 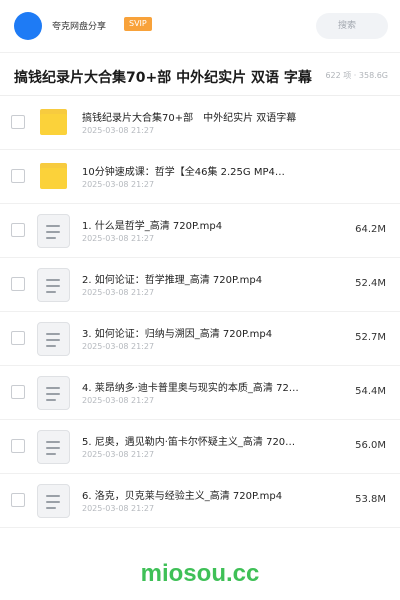 I want to click on item-name: 6. 洛克，贝克莱与经验主义_高清 720P.mp4, so click(x=207, y=494).